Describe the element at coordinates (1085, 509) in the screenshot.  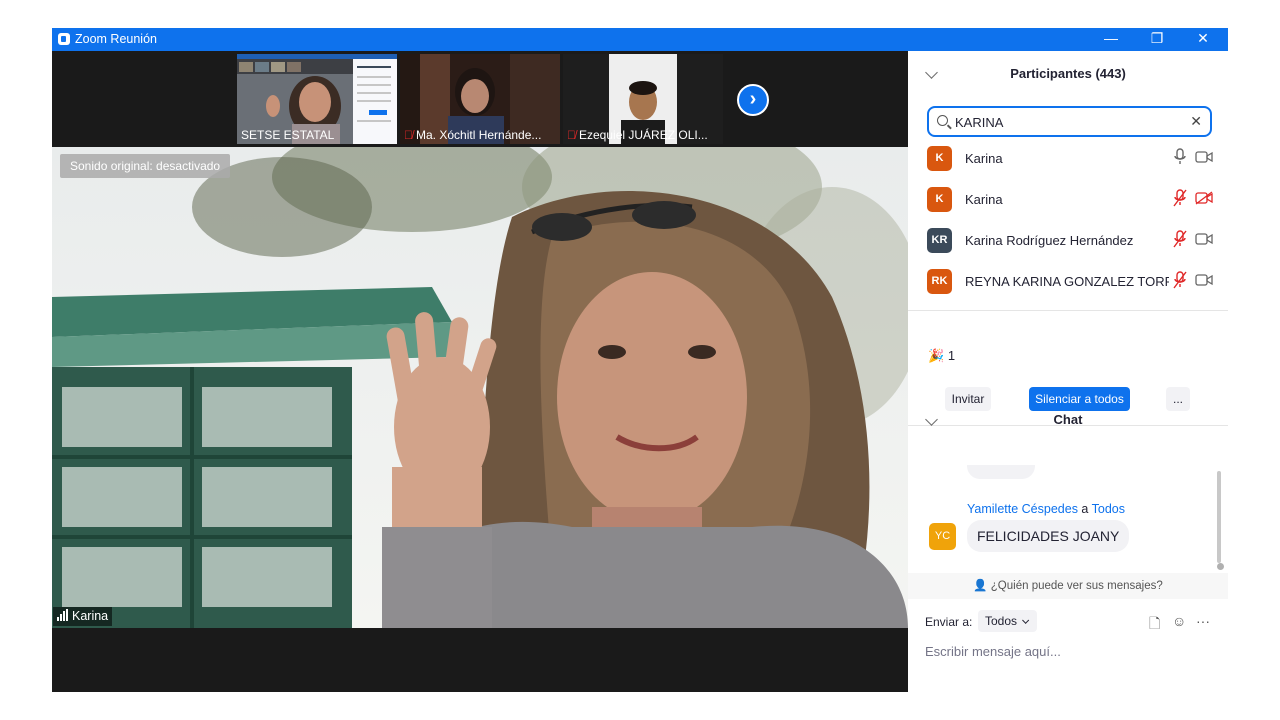
I see `chat-connector: a` at that location.